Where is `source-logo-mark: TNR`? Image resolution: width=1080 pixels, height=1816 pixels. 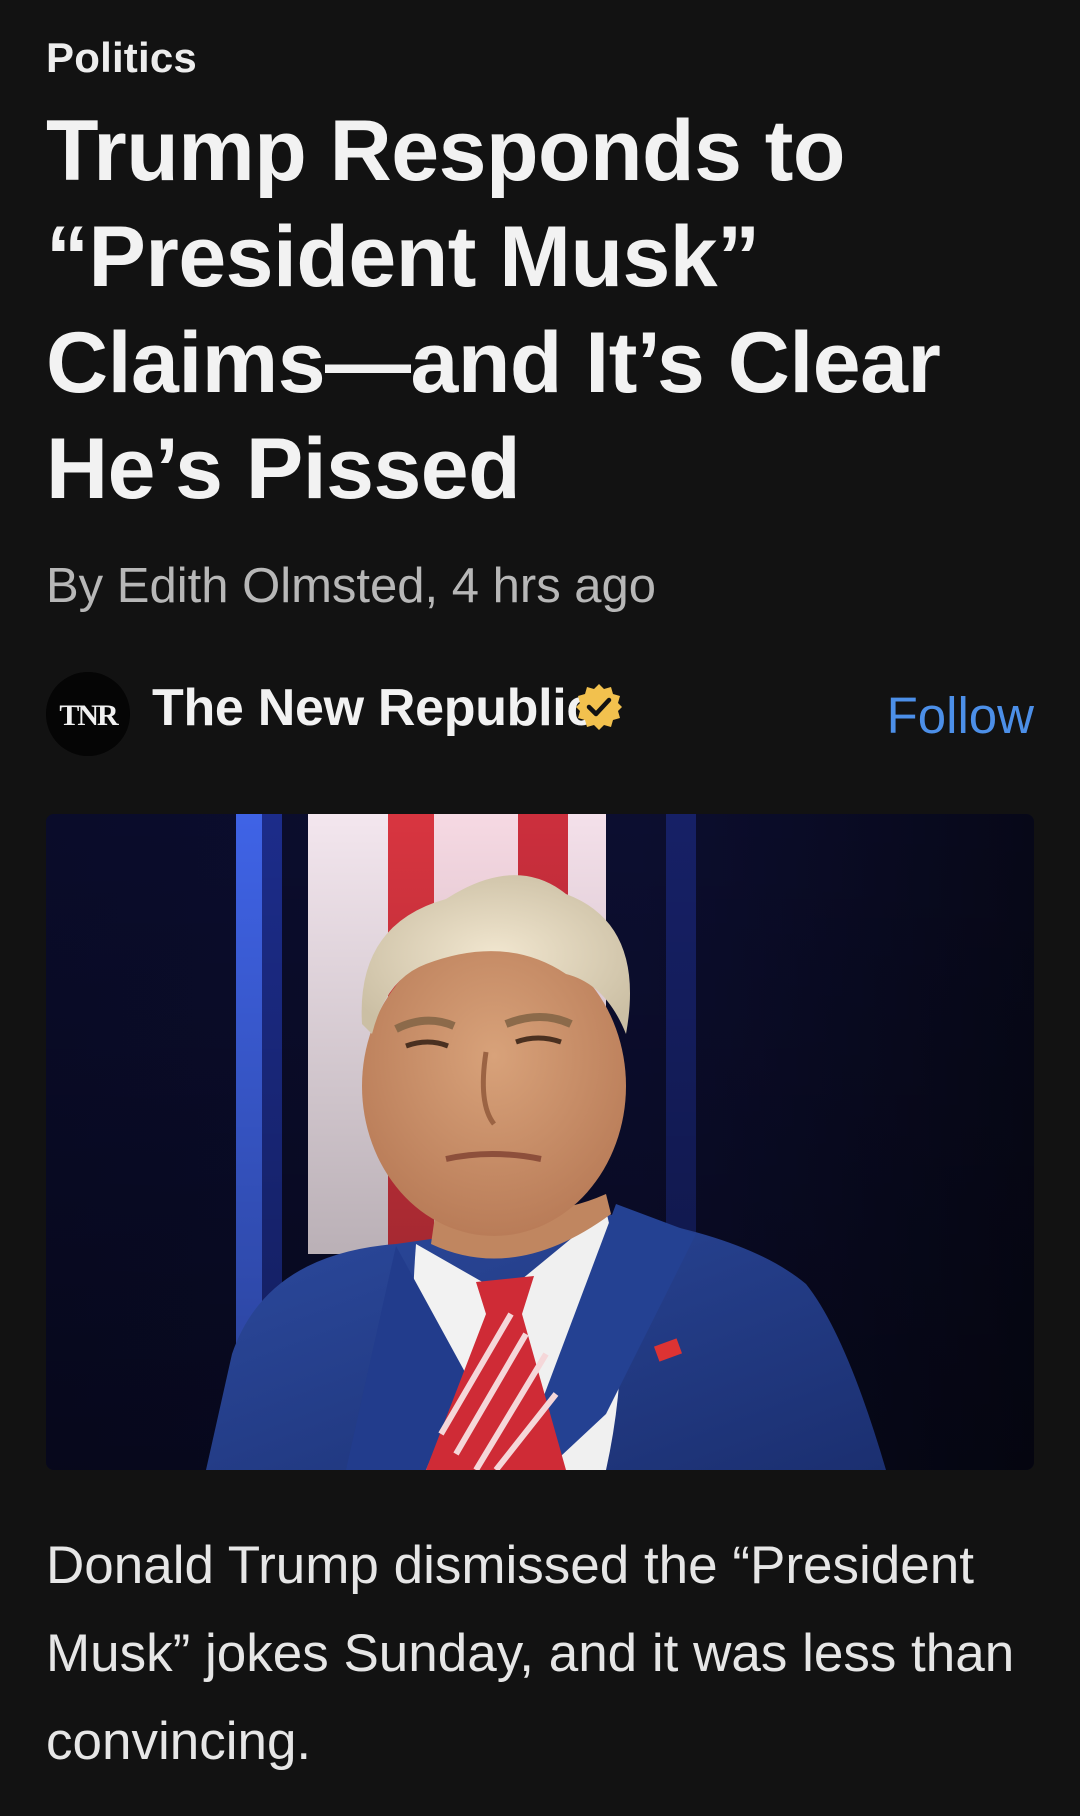 source-logo-mark: TNR is located at coordinates (88, 714).